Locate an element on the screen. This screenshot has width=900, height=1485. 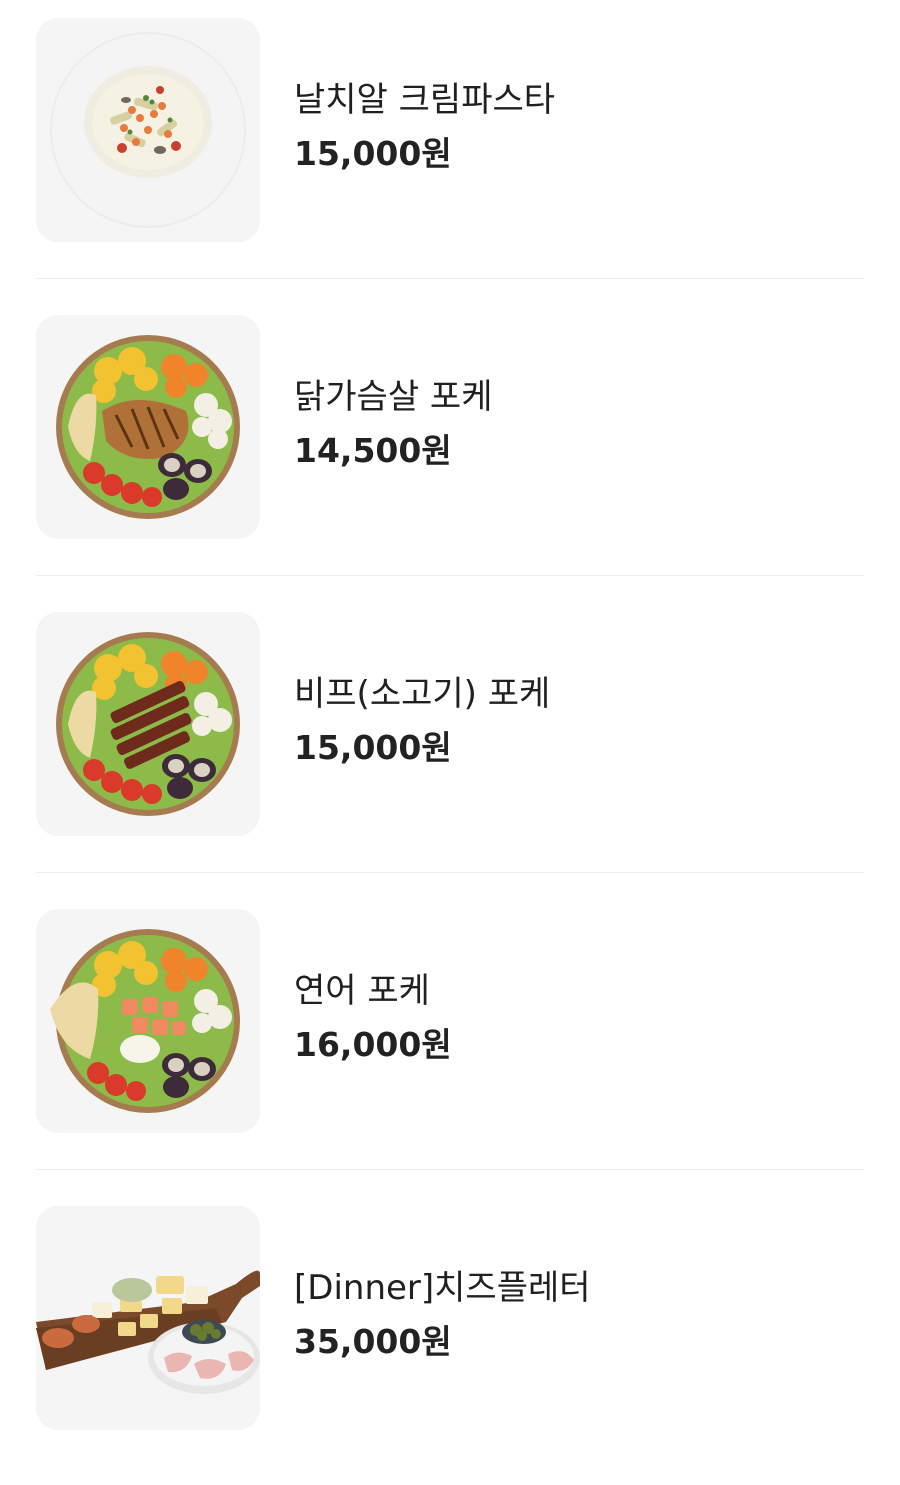
cream-pasta-image is located at coordinates (148, 130).